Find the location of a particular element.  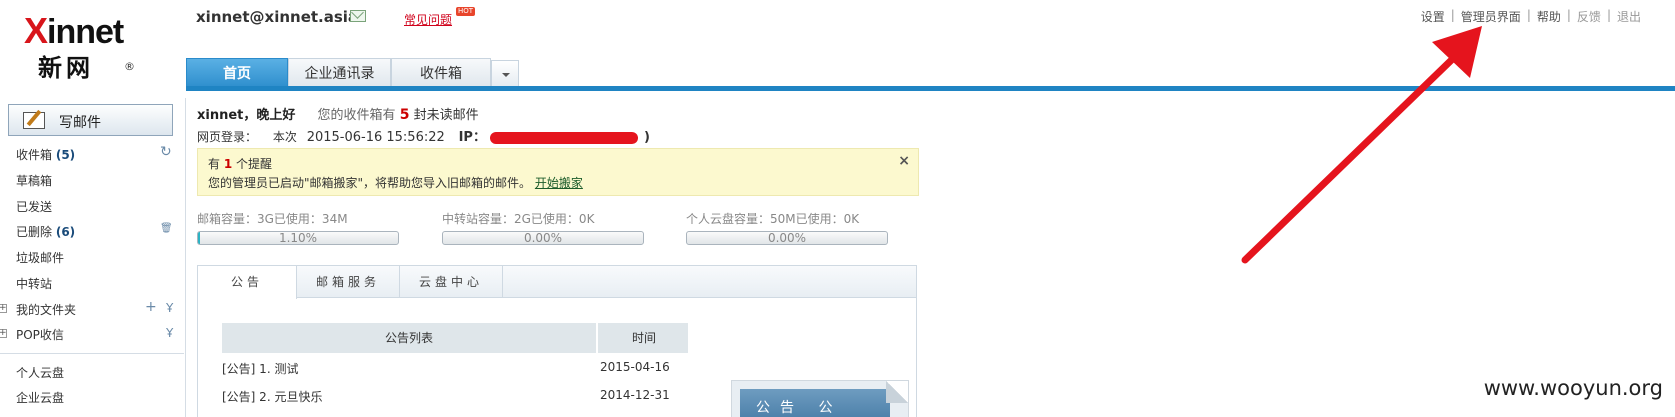

red-arrow-annotation is located at coordinates (1361, 145).